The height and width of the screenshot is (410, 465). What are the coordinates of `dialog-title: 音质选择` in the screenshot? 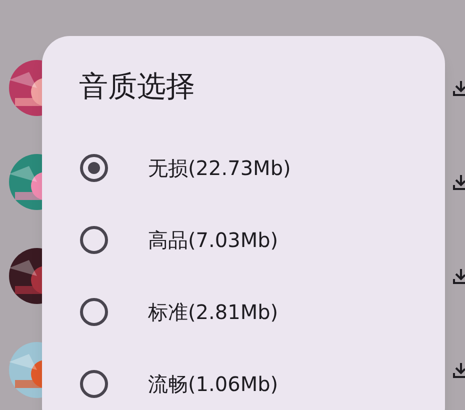 It's located at (137, 86).